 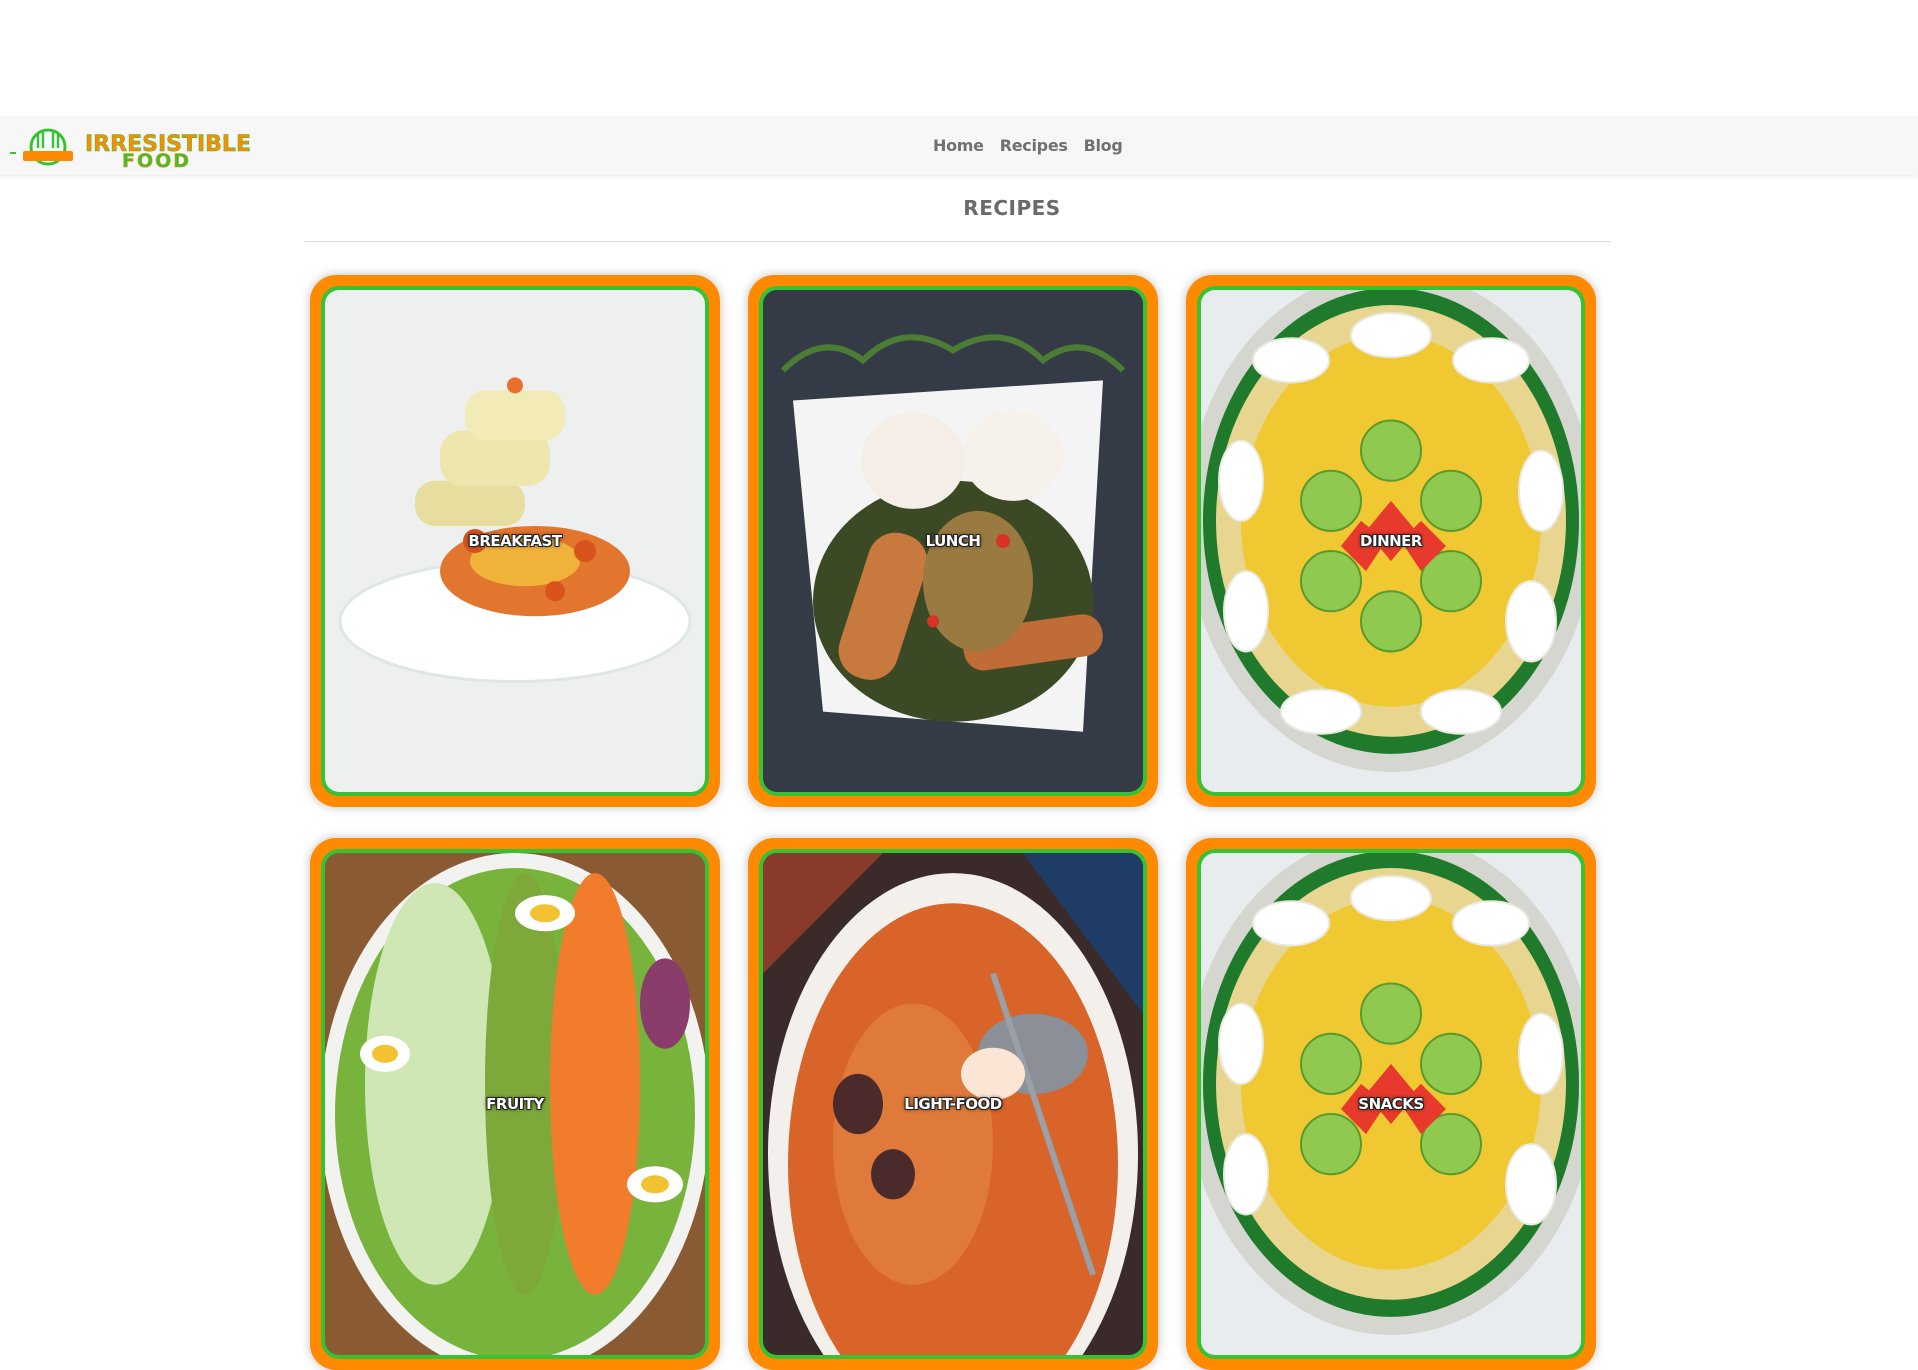 I want to click on card-label: SNACKS, so click(x=1391, y=1104).